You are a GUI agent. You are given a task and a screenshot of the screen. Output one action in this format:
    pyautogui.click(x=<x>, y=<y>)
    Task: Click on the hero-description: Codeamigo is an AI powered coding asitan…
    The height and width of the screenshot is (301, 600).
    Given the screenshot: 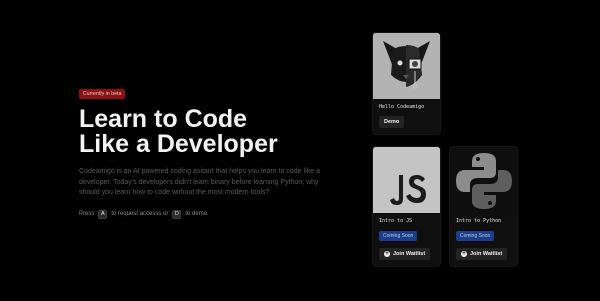 What is the action you would take?
    pyautogui.click(x=199, y=182)
    